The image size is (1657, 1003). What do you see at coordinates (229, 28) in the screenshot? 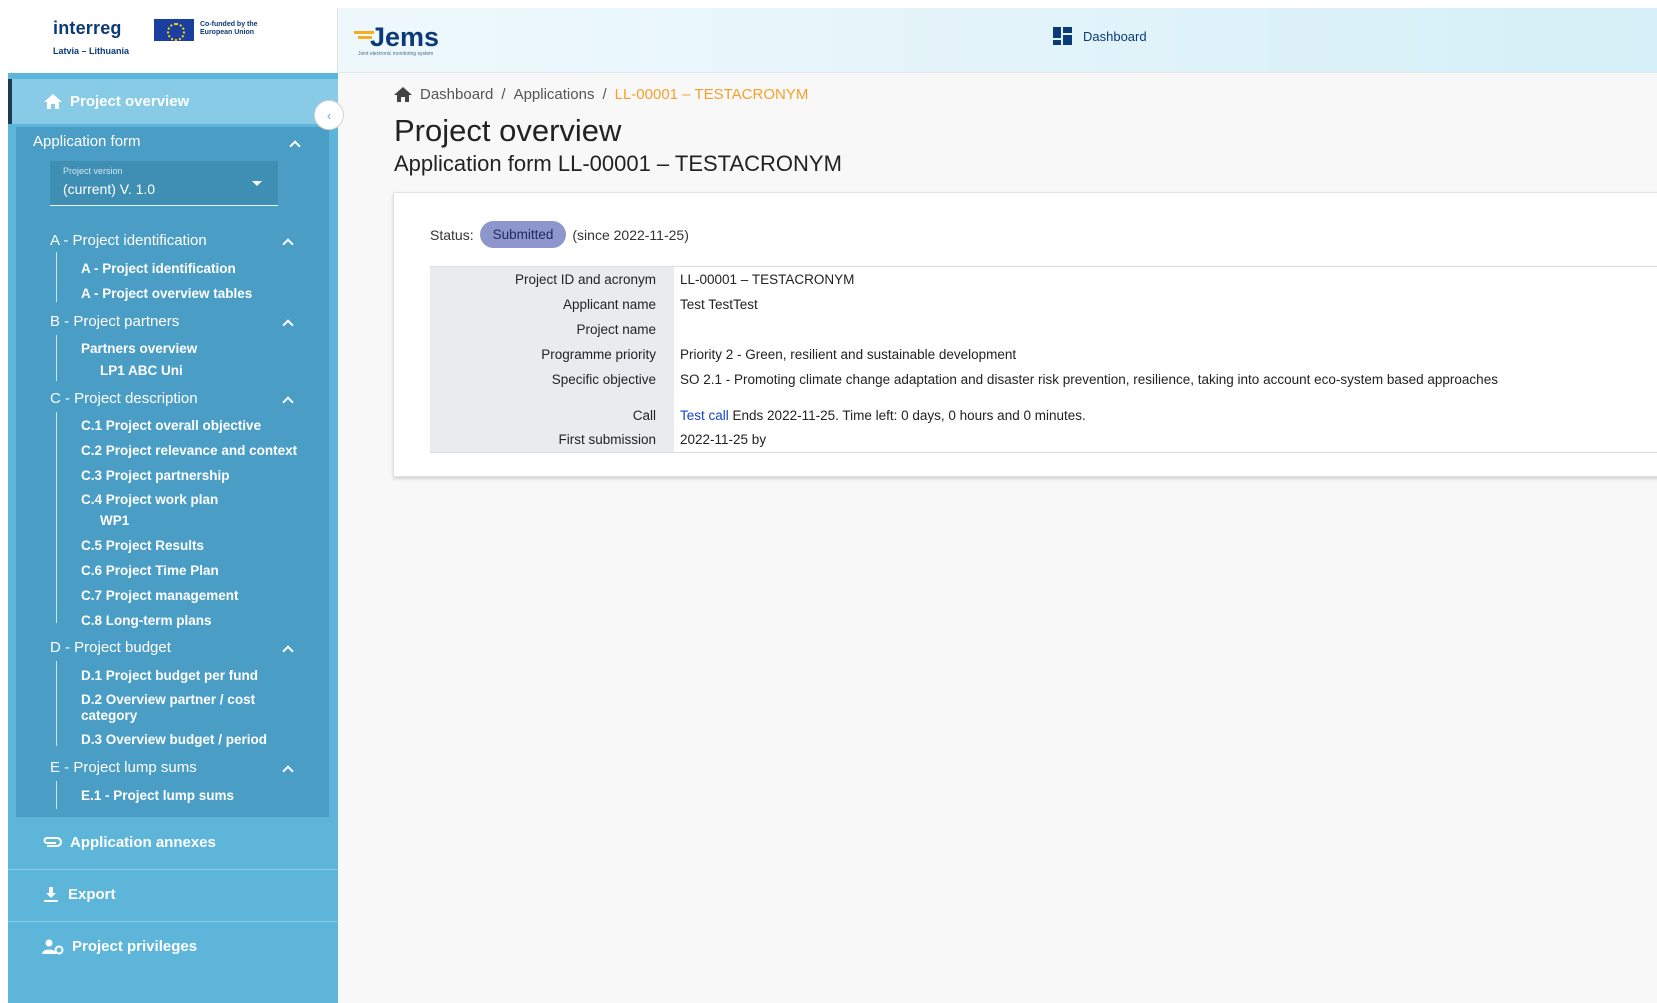
I see `cofund-text: Co-funded by the European Union` at bounding box center [229, 28].